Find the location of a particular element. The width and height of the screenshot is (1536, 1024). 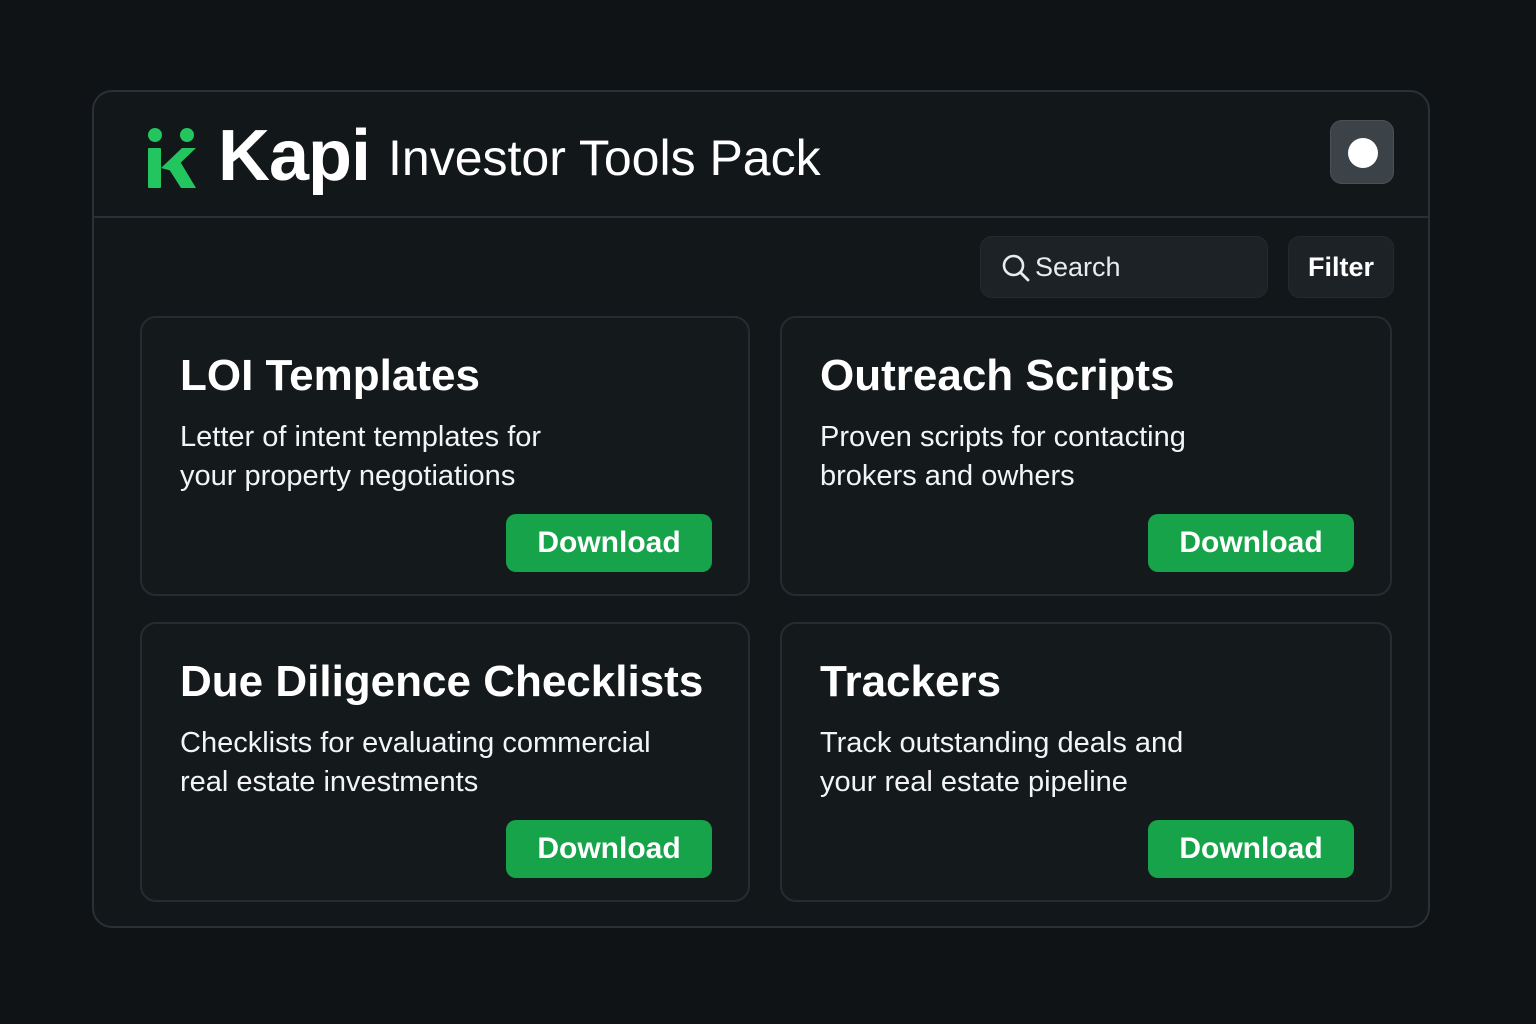

search-icon is located at coordinates (1016, 268).